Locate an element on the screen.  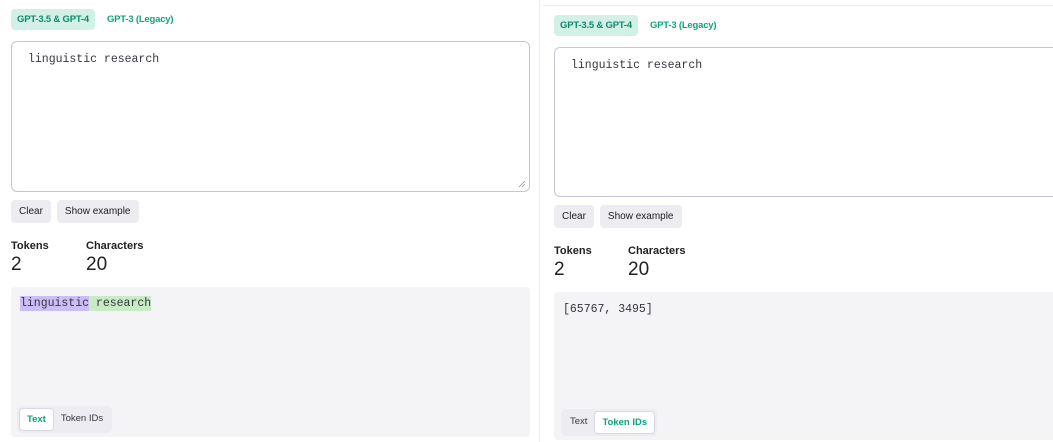
token-chip: linguistic is located at coordinates (55, 303).